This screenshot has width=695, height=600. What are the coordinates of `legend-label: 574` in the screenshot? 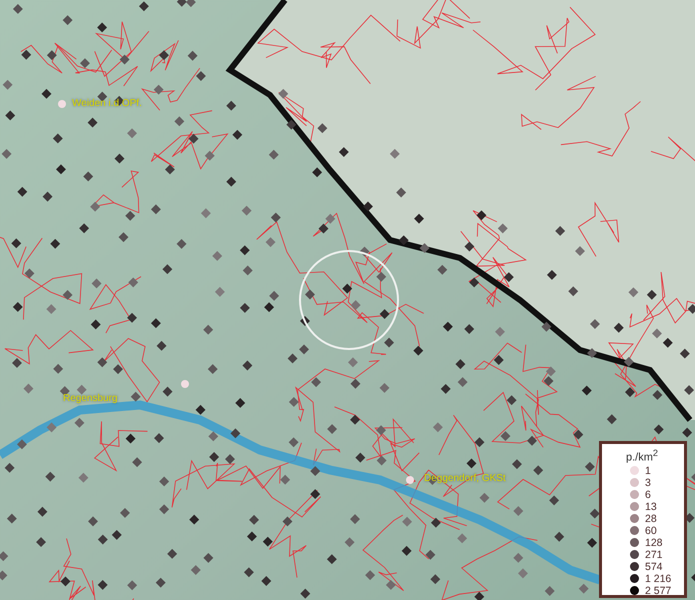 It's located at (654, 566).